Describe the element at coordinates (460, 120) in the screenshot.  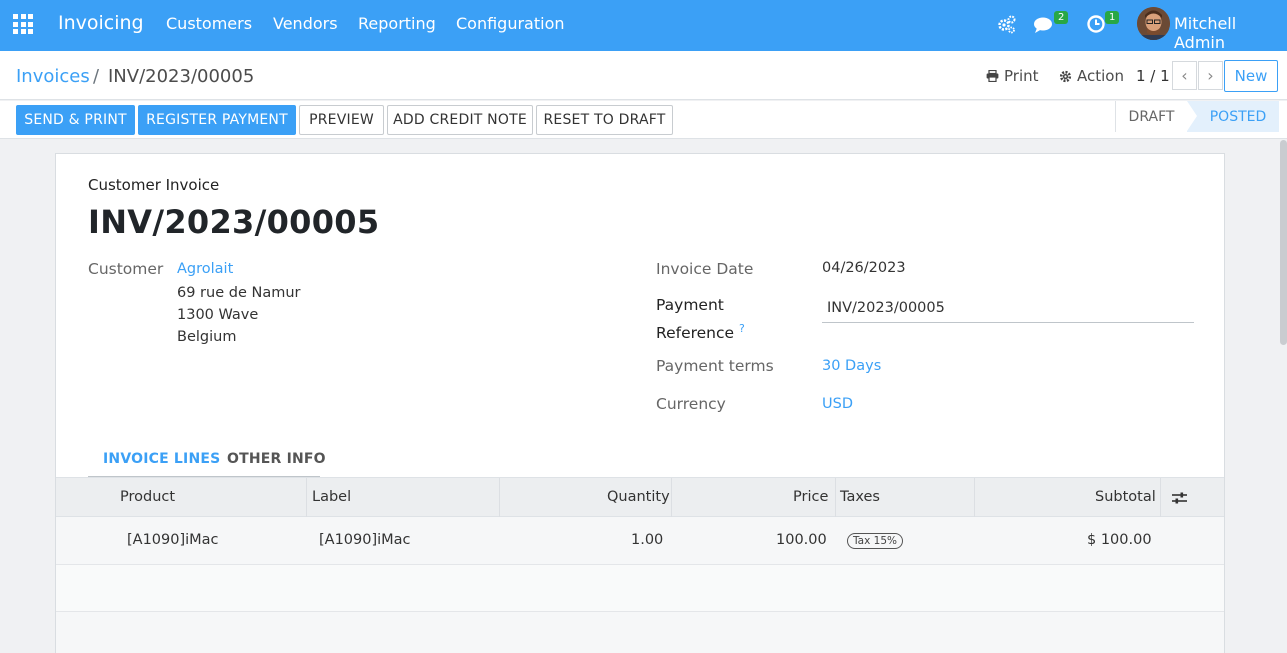
I see `add-credit-note-button: ADD CREDIT NOTE` at that location.